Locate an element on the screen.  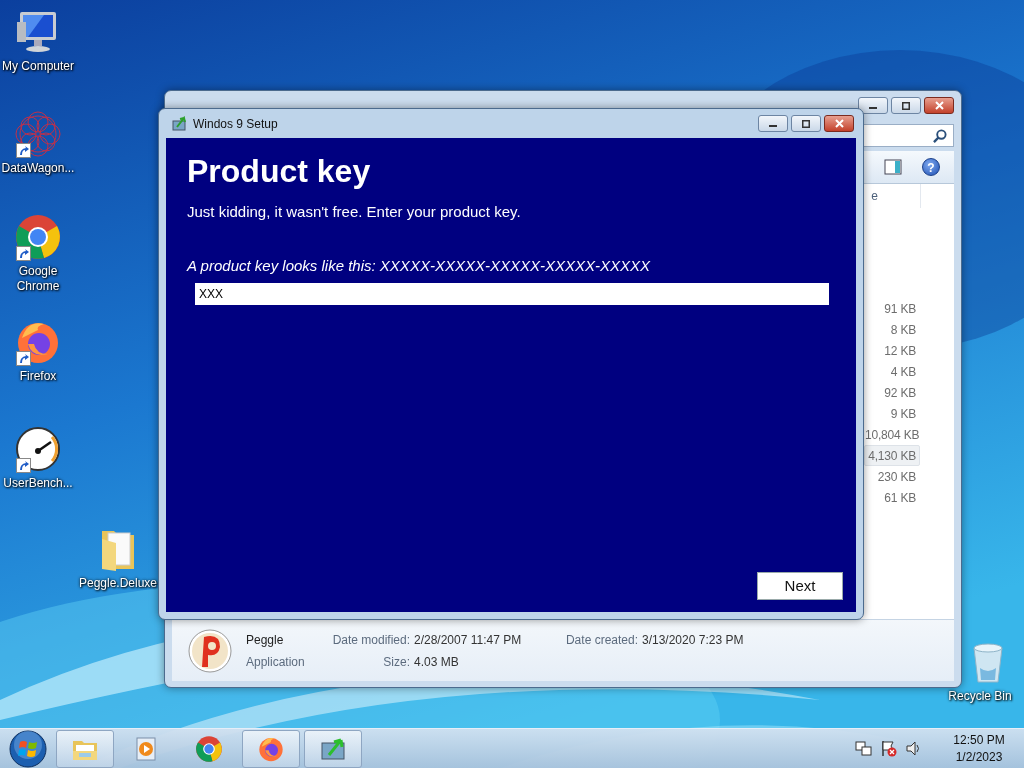
app-icon is located at coordinates (210, 650).